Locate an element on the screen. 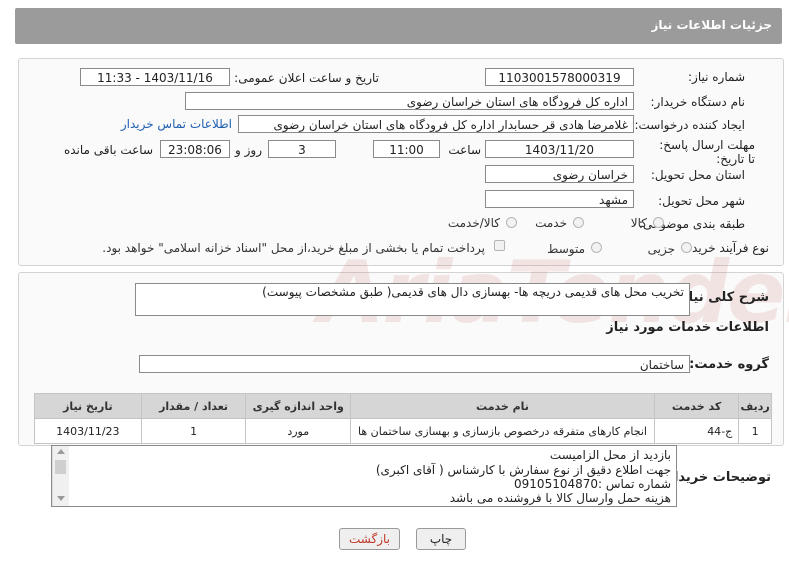 This screenshot has height=566, width=789. column-header-date: تاریخ نیاز is located at coordinates (88, 406).